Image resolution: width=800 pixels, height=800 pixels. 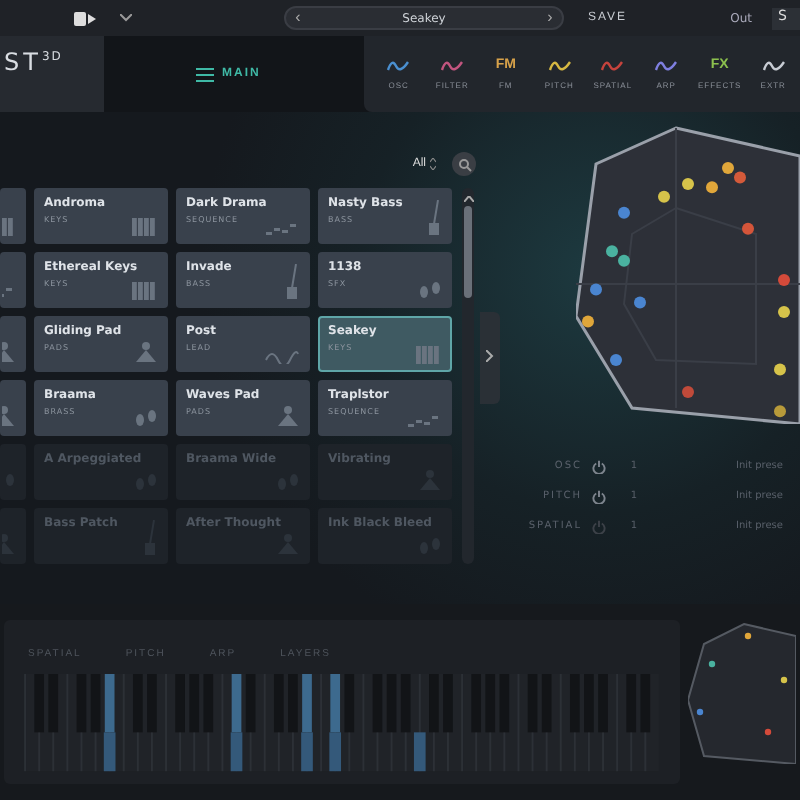 What do you see at coordinates (490, 356) in the screenshot?
I see `chevron-icon` at bounding box center [490, 356].